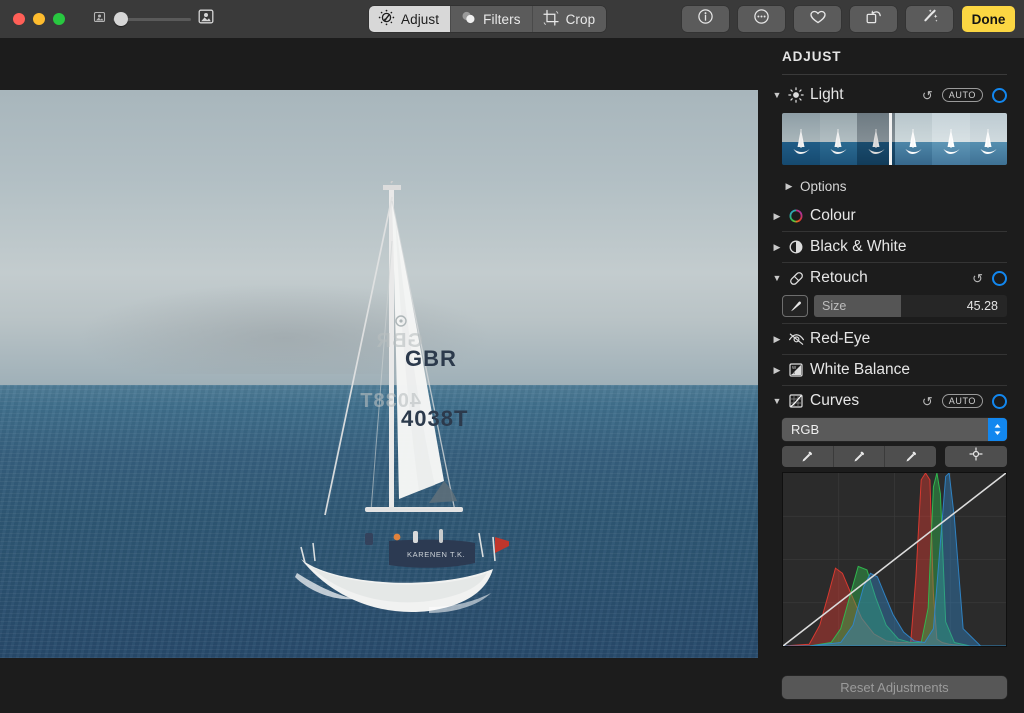  I want to click on grey-point-eyedropper, so click(859, 456).